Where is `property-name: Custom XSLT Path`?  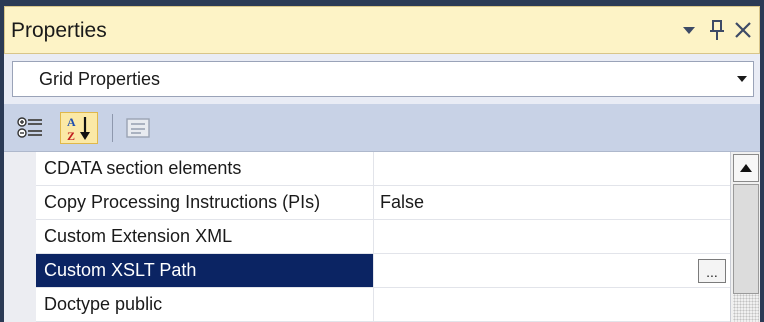
property-name: Custom XSLT Path is located at coordinates (205, 270).